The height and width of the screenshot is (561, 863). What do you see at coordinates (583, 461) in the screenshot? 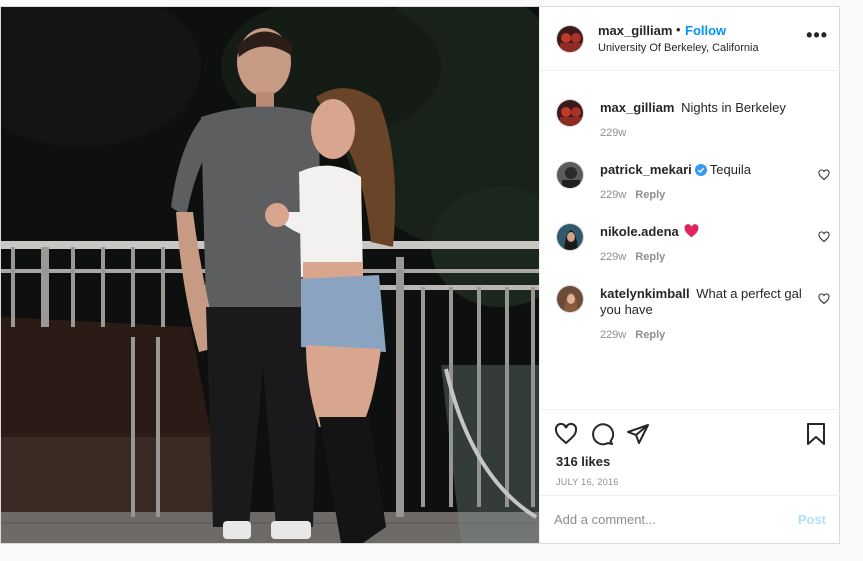
I see `likes-count: 316 likes` at bounding box center [583, 461].